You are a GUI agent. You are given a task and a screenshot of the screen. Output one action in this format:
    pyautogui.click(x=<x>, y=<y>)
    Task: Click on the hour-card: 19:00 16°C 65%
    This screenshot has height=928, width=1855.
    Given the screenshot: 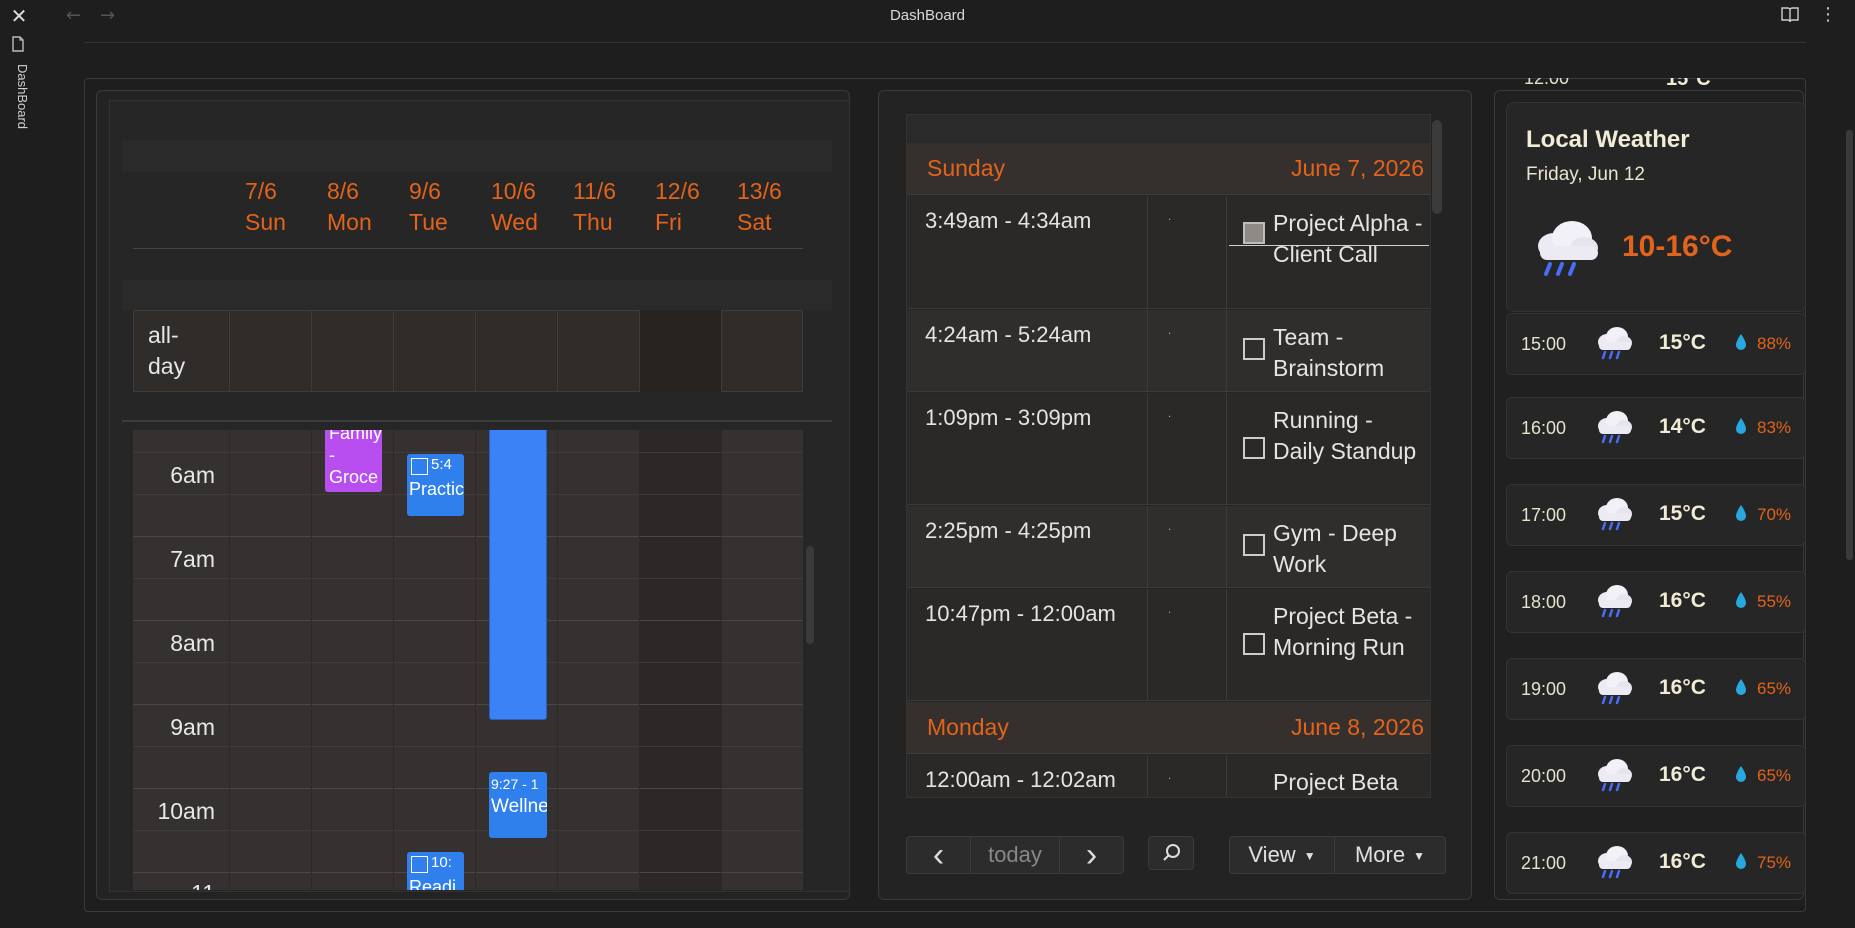 What is the action you would take?
    pyautogui.click(x=1656, y=689)
    